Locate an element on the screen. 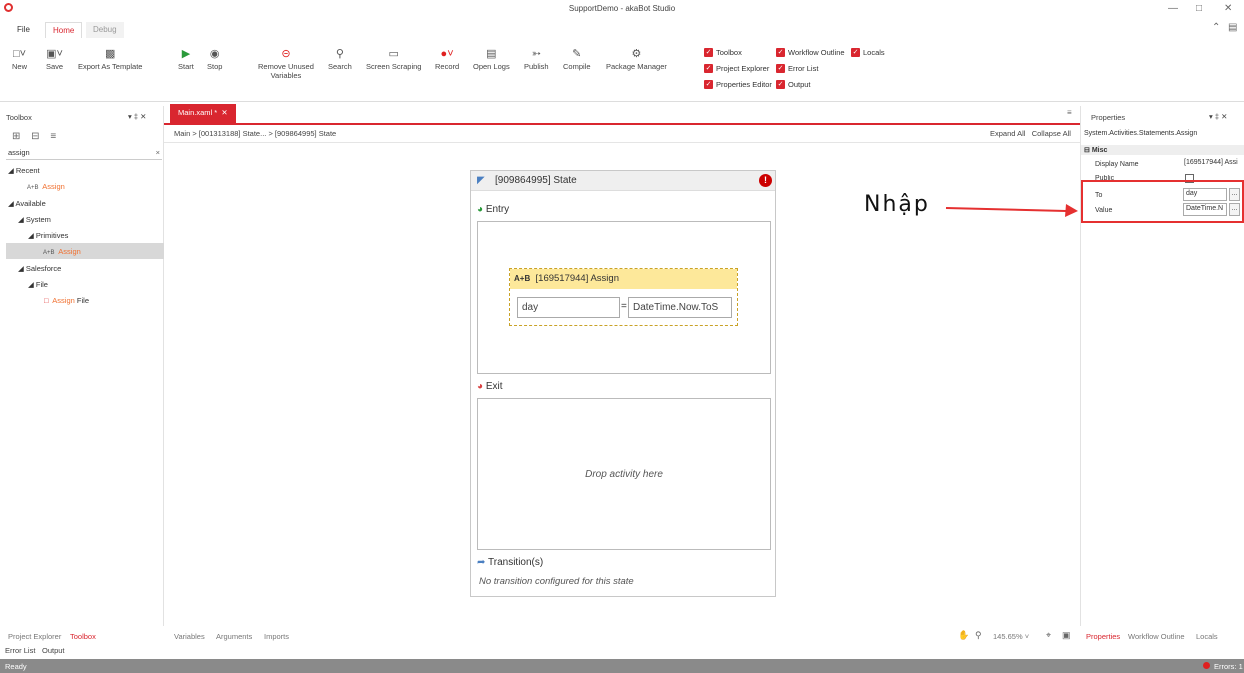 This screenshot has height=673, width=1244. open-logs-button: ▤ Open Logs is located at coordinates (491, 58).